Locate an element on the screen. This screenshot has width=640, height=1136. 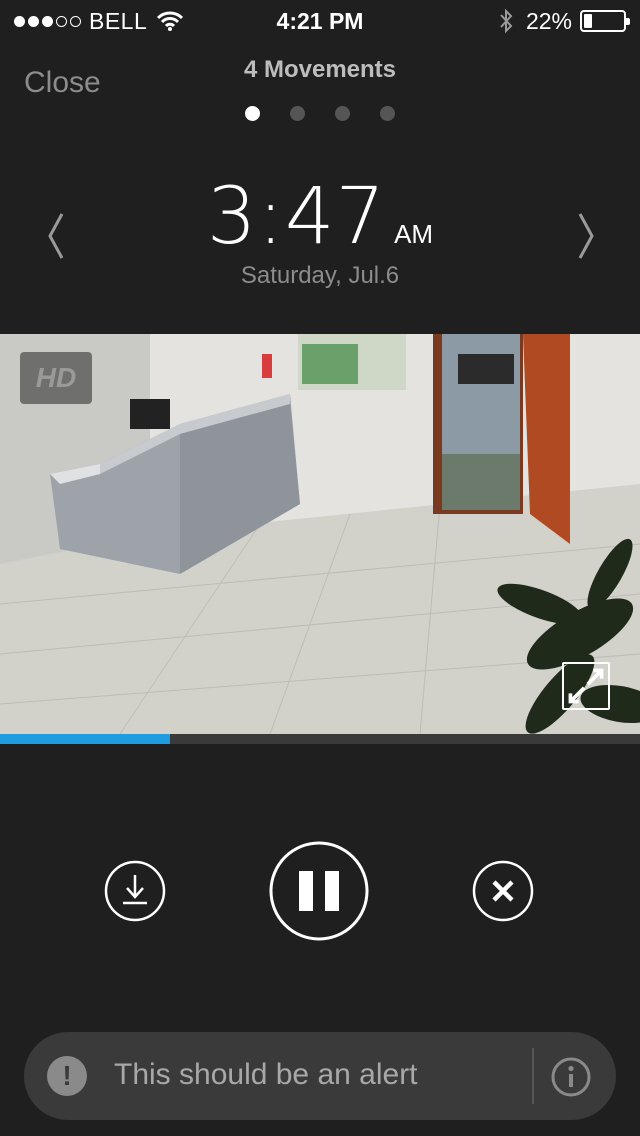
close-icon is located at coordinates (503, 891).